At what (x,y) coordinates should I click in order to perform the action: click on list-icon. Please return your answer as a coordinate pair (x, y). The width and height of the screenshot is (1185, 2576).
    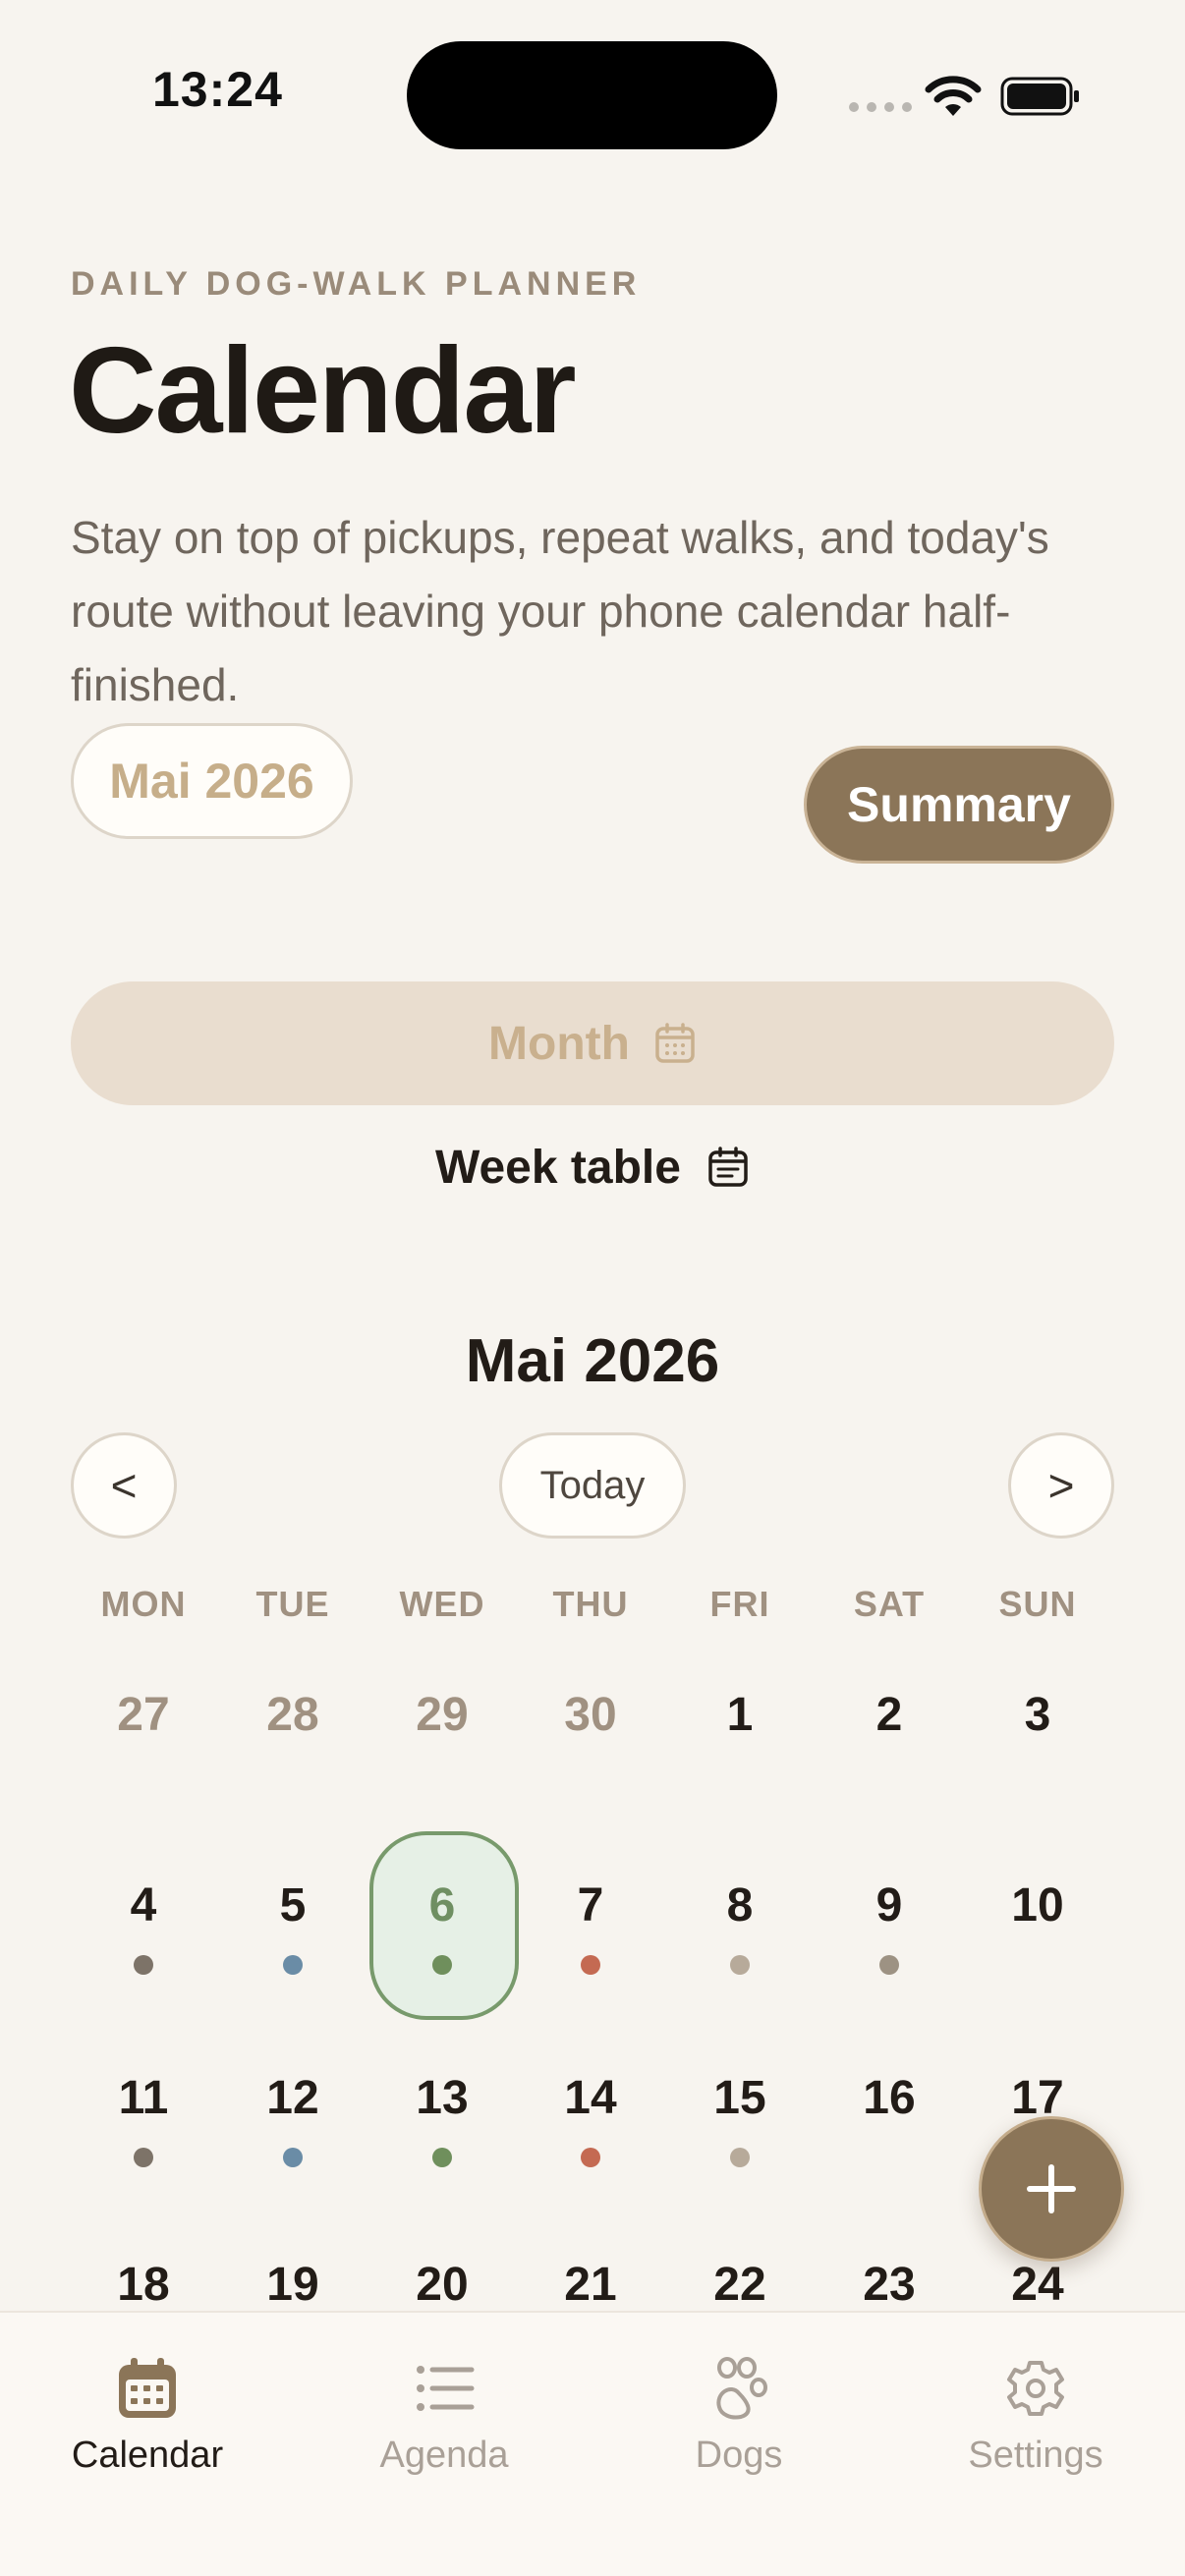
    Looking at the image, I should click on (446, 2388).